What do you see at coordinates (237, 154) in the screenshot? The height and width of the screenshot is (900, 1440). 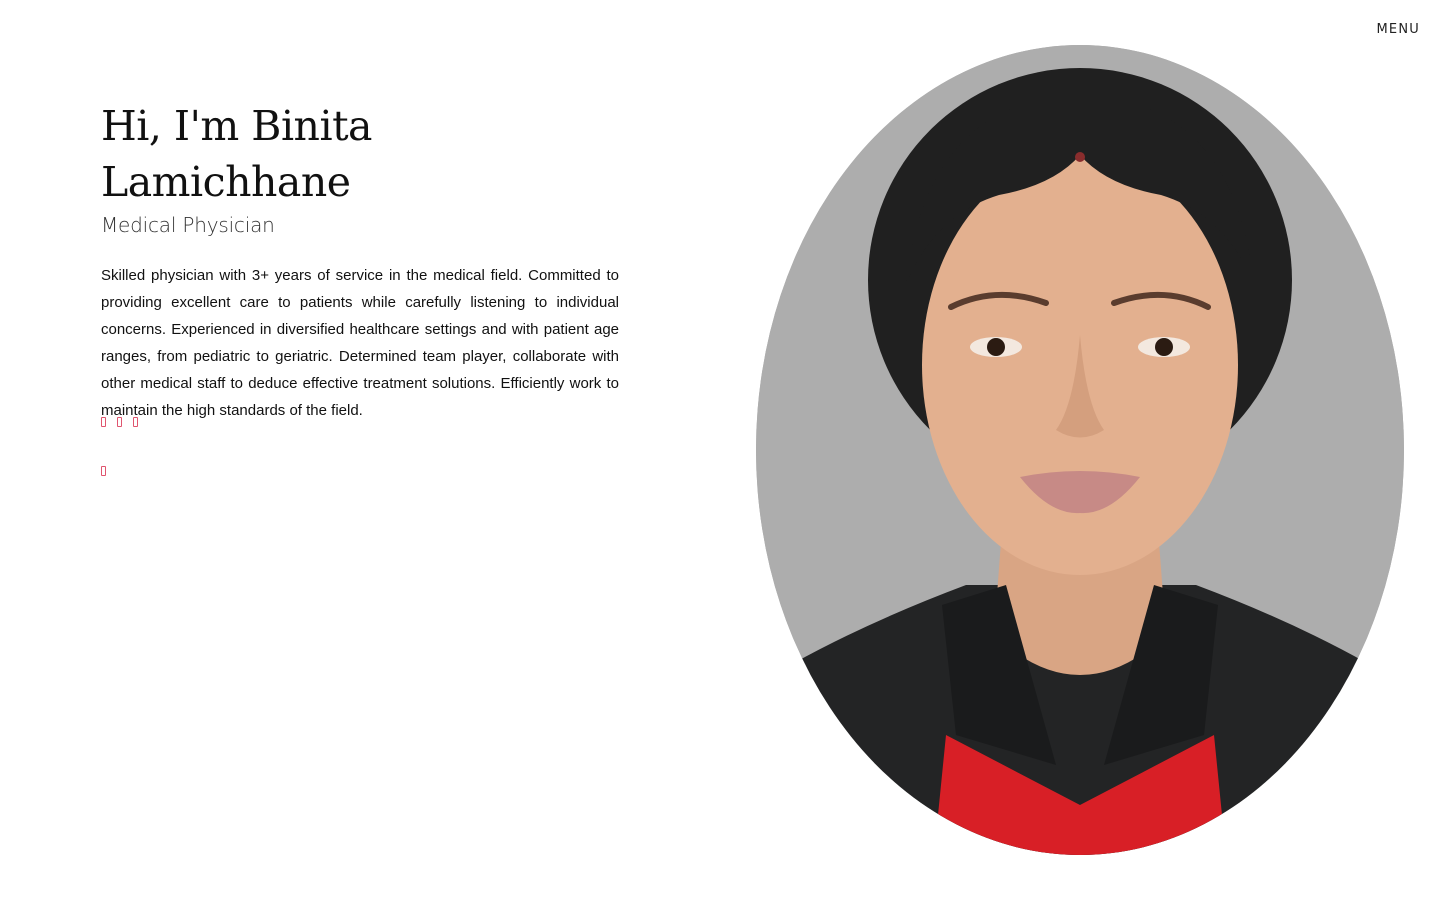 I see `page-title: Hi, I'm Binita Lamichhane` at bounding box center [237, 154].